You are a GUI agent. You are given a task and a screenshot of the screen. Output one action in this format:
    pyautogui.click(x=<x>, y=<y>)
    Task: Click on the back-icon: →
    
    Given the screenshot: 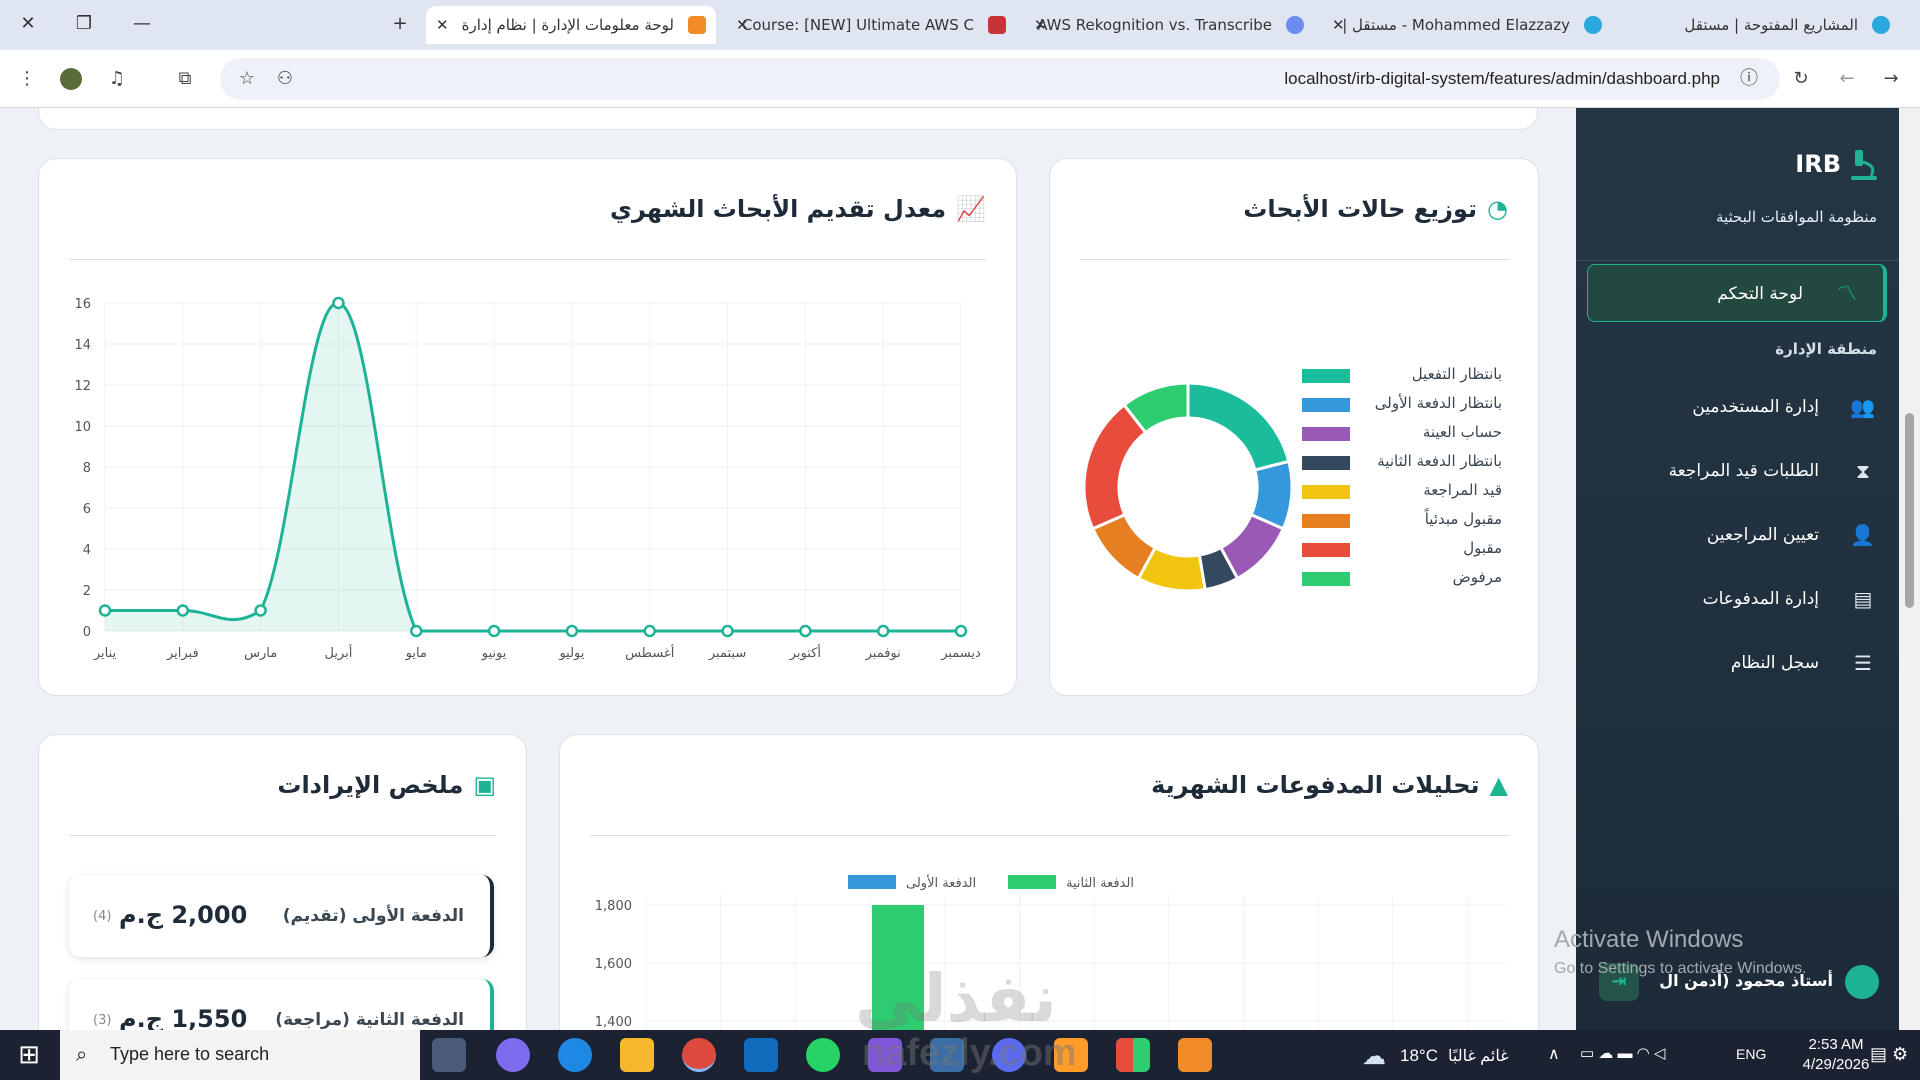 What is the action you would take?
    pyautogui.click(x=1891, y=79)
    